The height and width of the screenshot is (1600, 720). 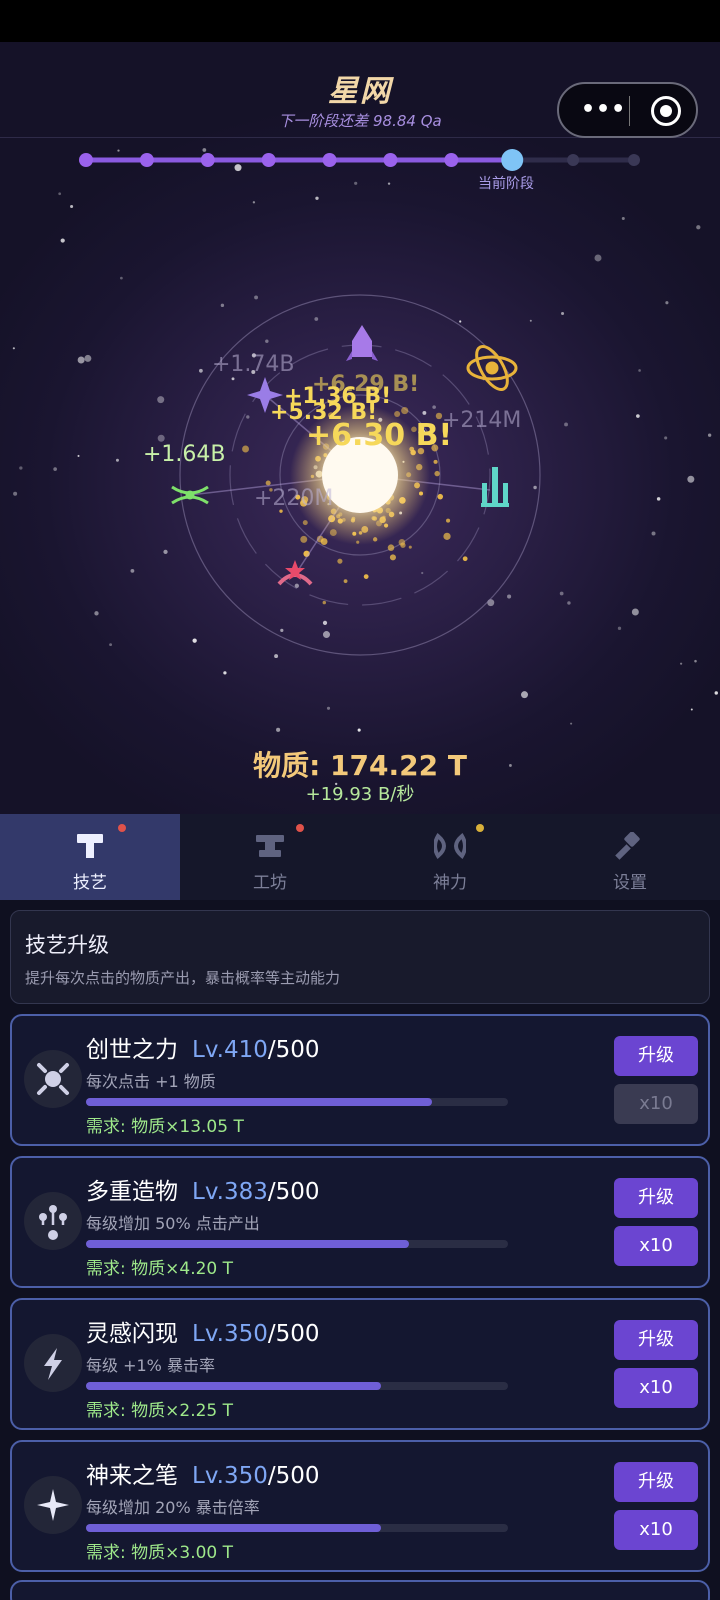 What do you see at coordinates (666, 111) in the screenshot?
I see `close-target-icon` at bounding box center [666, 111].